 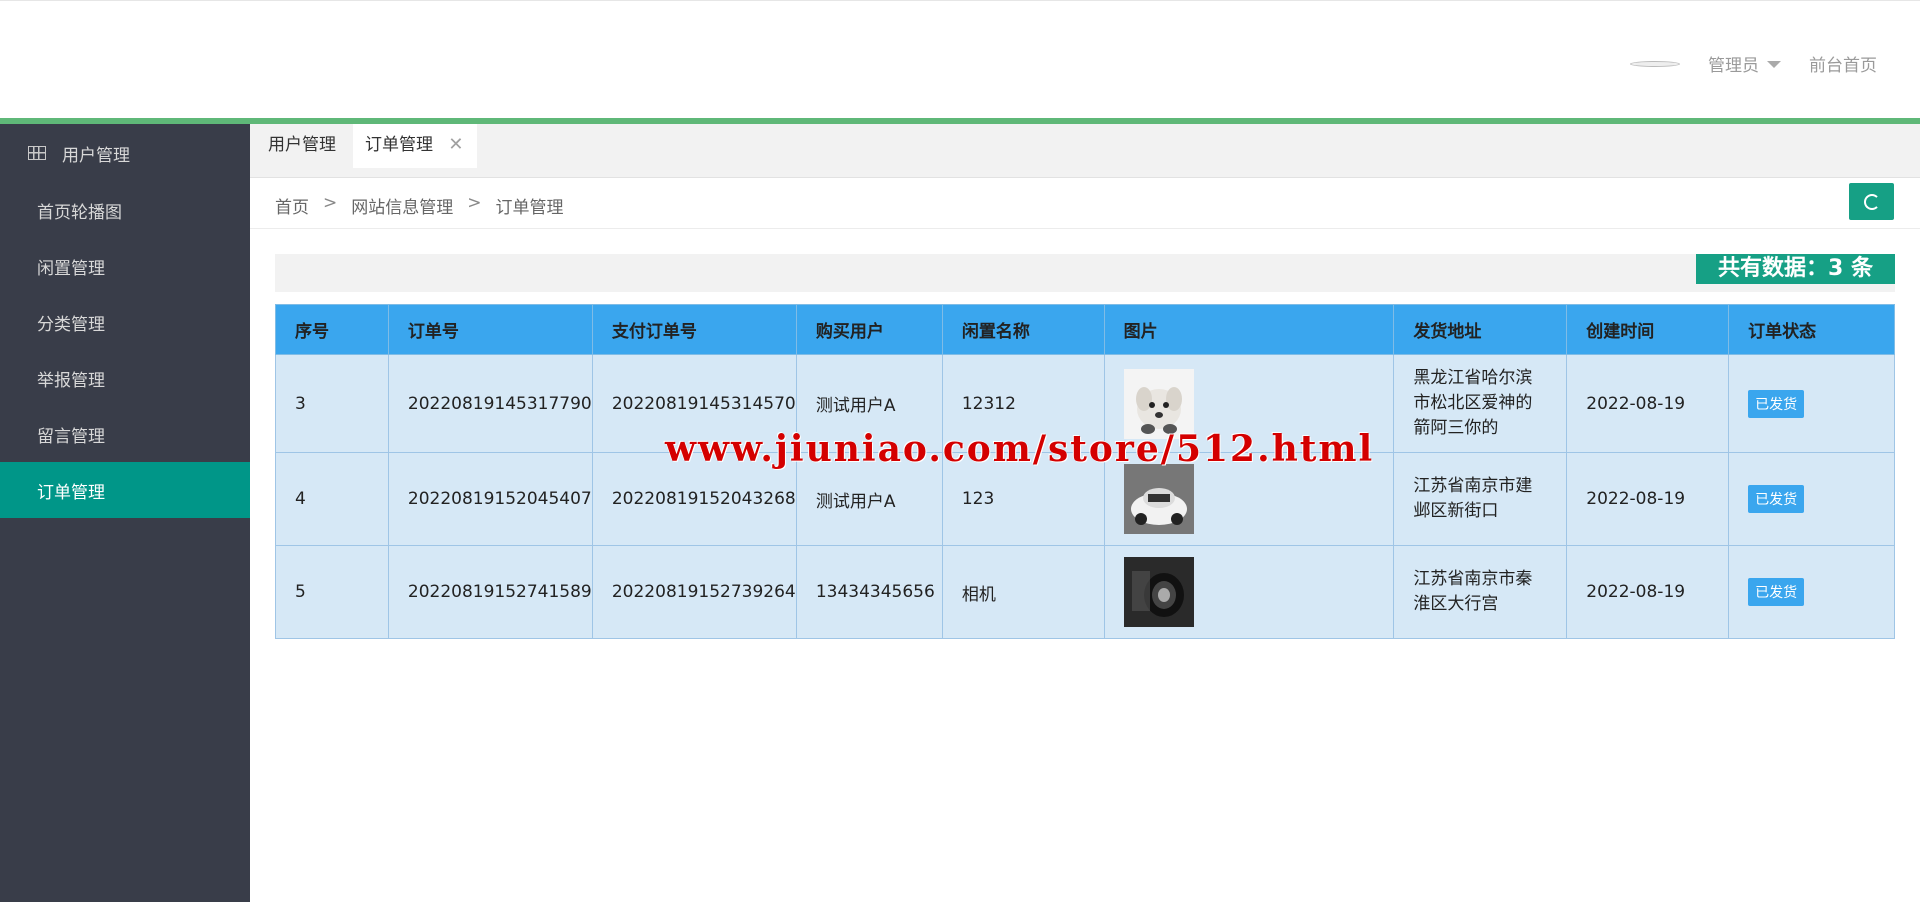 I want to click on admin-menu: 管理员, so click(x=1744, y=63).